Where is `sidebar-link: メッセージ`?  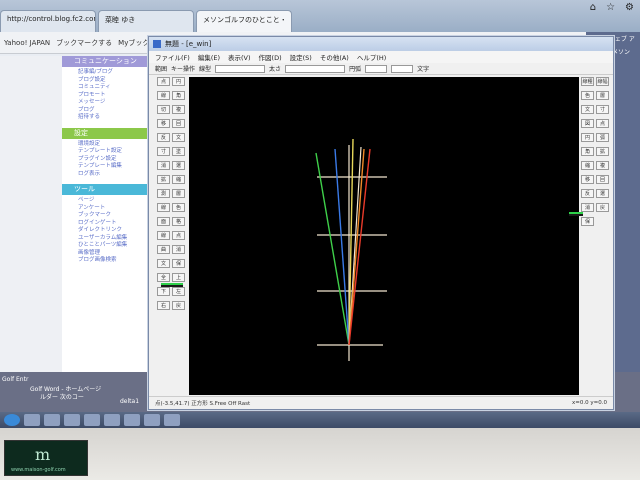
sidebar-link: メッセージ is located at coordinates (110, 101).